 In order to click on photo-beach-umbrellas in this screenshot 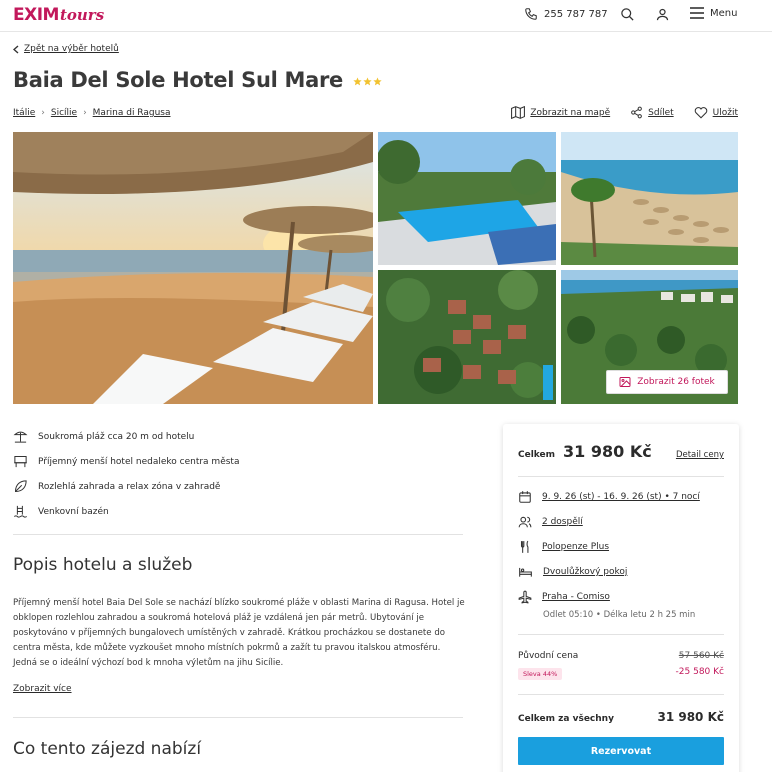, I will do `click(649, 198)`.